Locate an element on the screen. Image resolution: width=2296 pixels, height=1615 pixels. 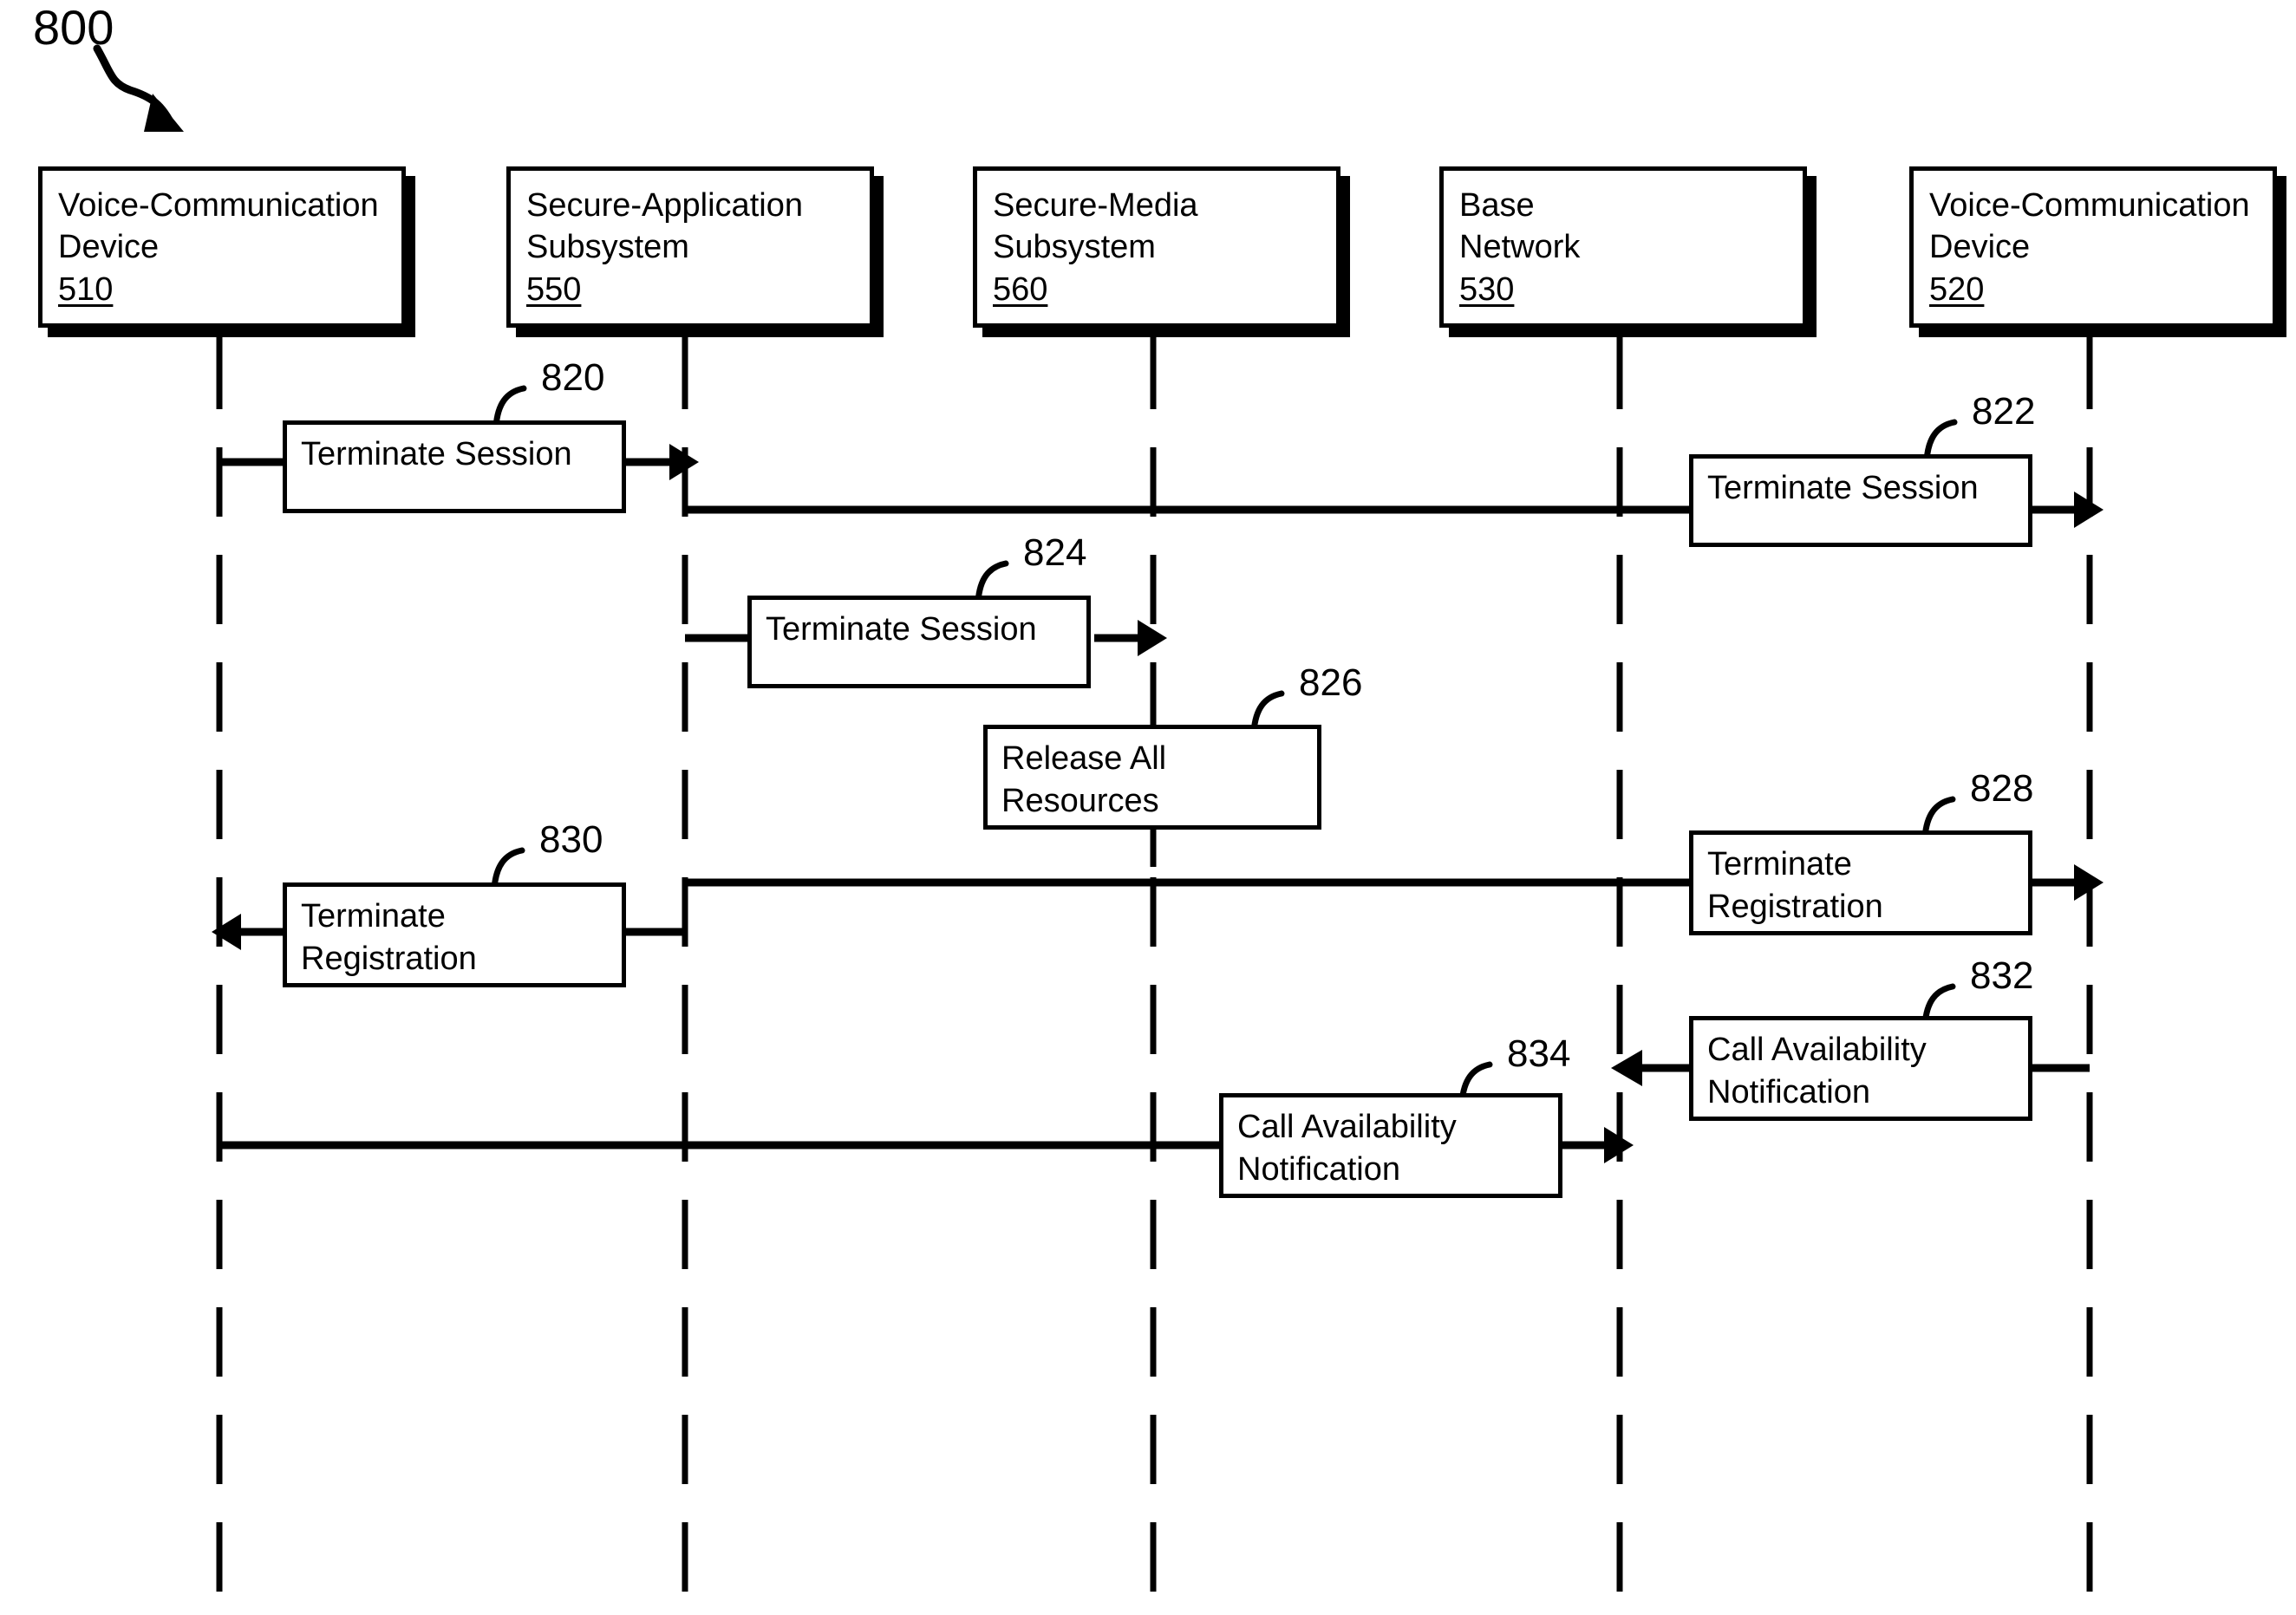
participant-510-line2: Device is located at coordinates (109, 248).